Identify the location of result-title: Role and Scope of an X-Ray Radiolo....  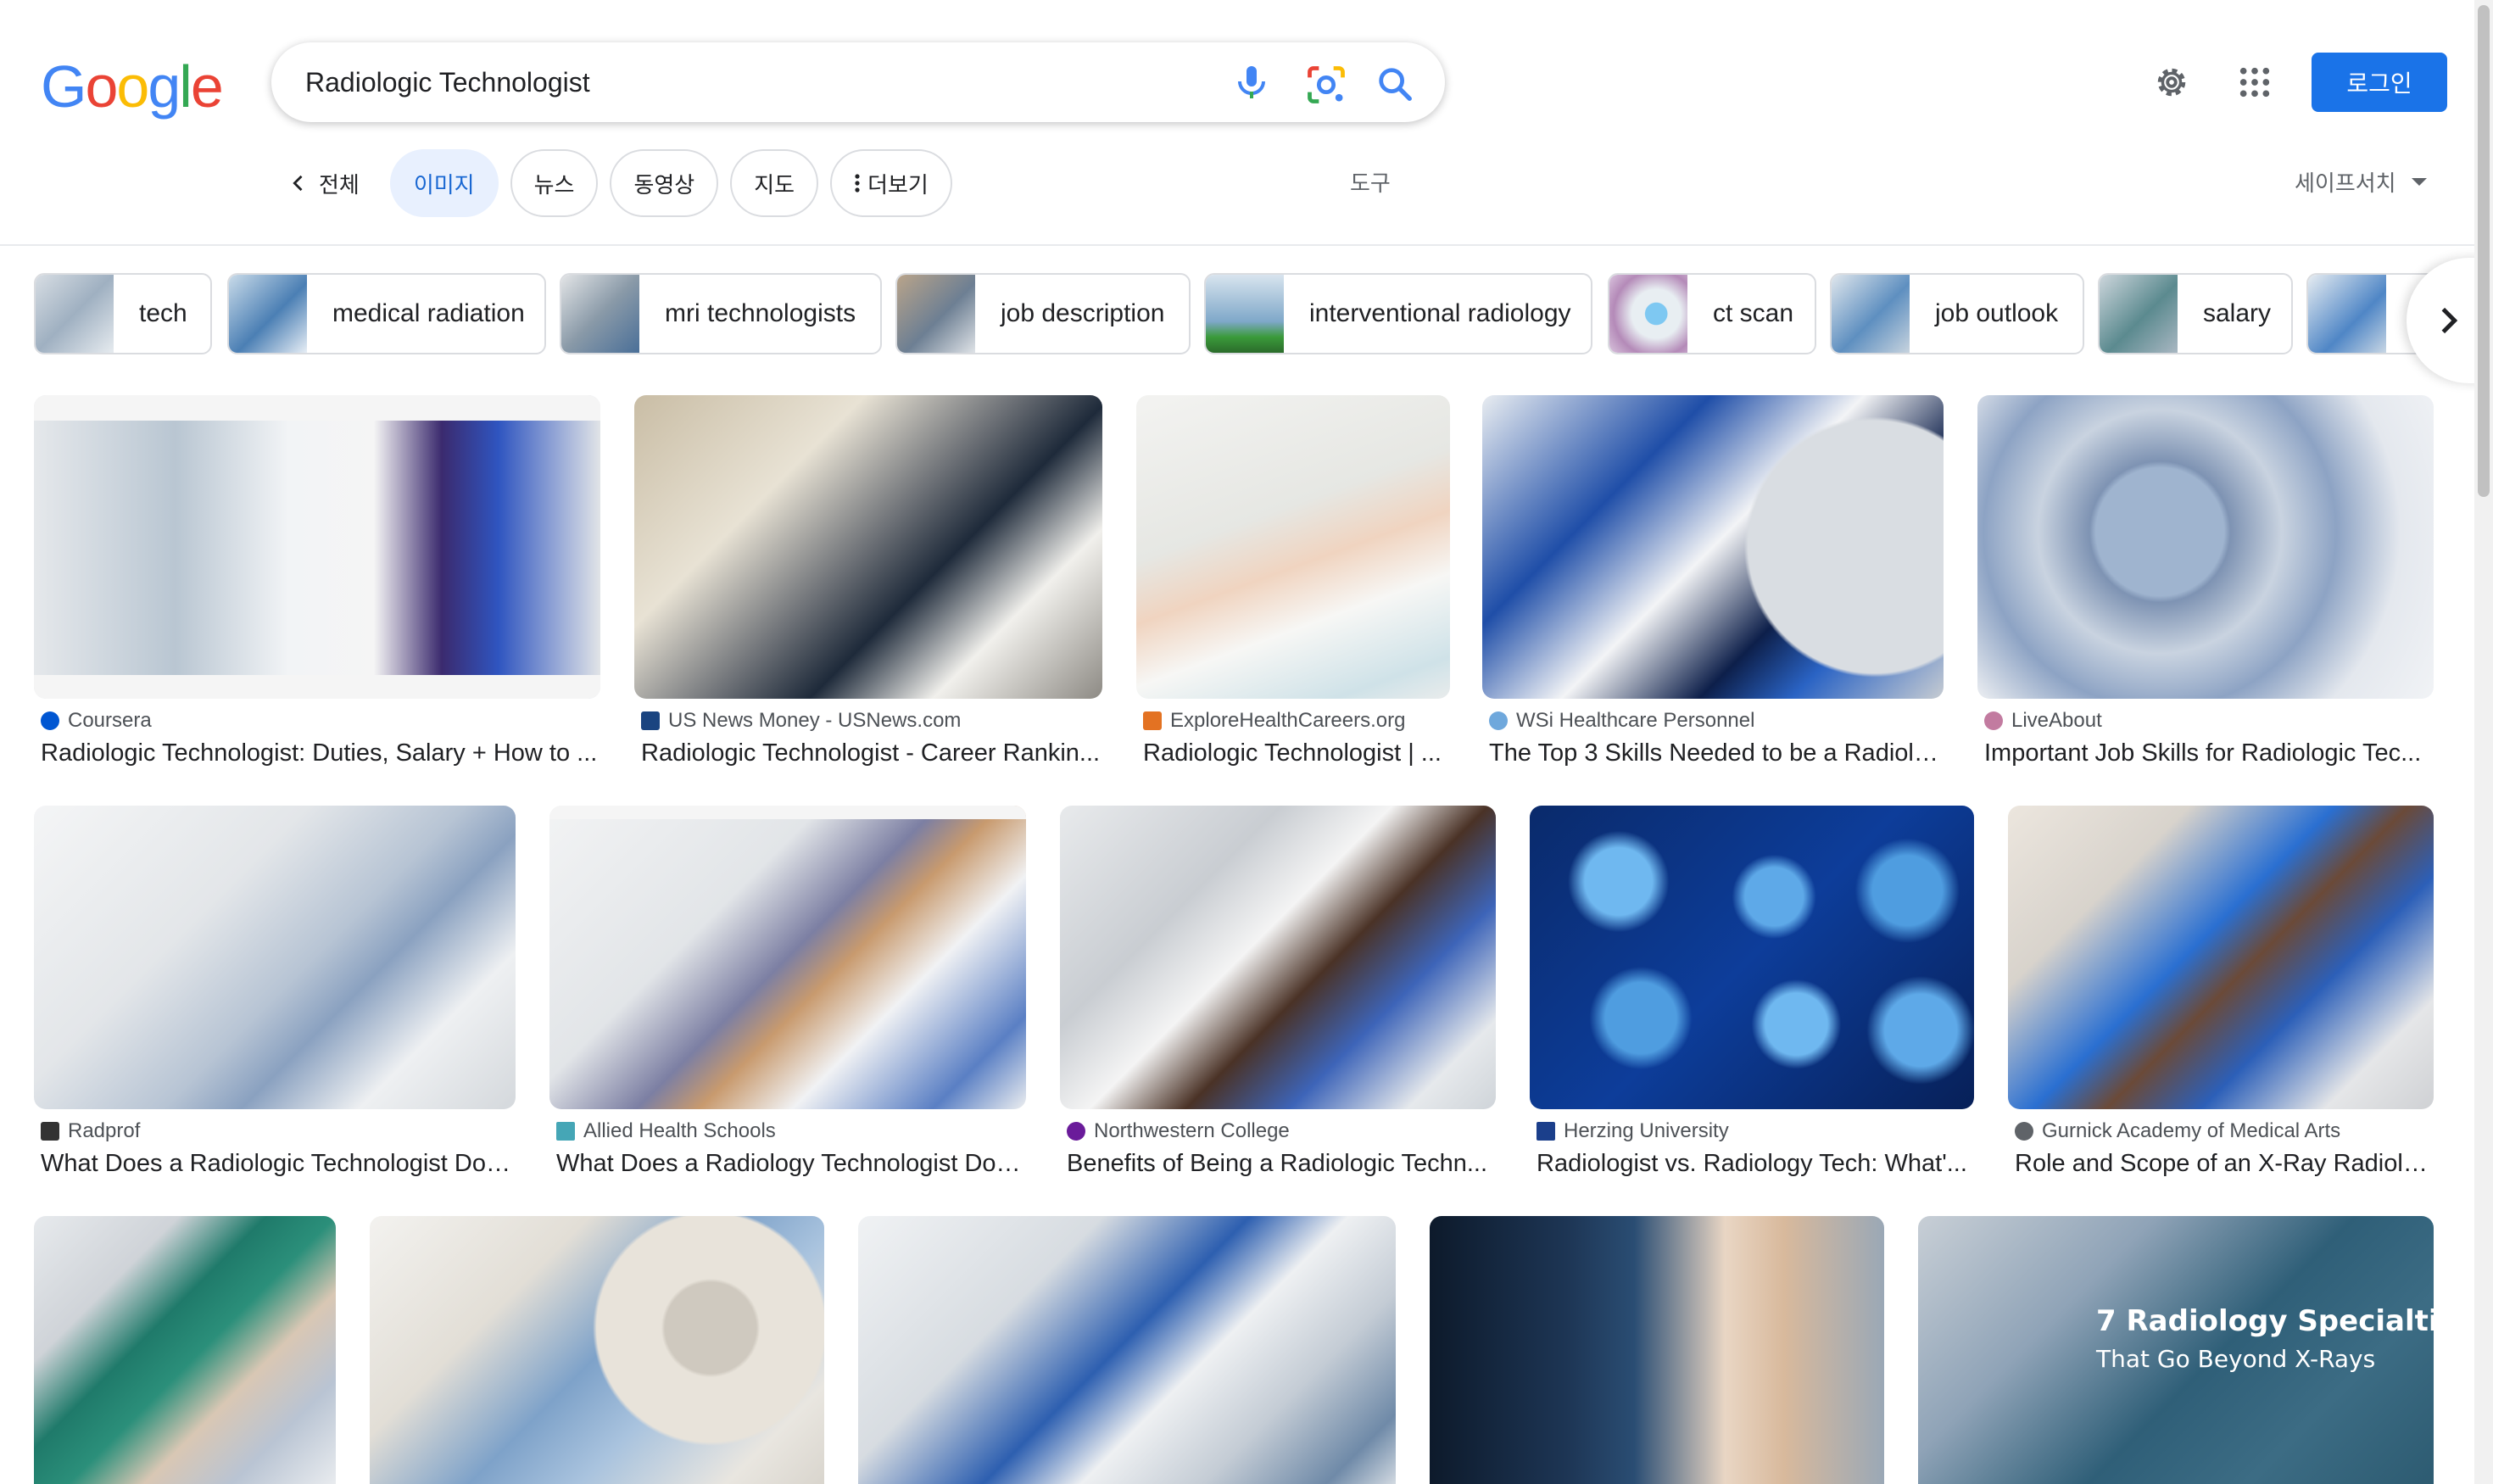
(2224, 1164).